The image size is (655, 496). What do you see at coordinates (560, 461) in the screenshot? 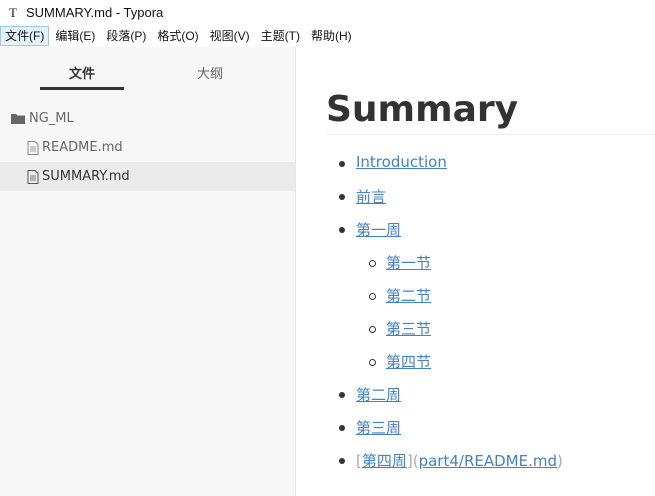
I see `md-syntax-paren: )` at bounding box center [560, 461].